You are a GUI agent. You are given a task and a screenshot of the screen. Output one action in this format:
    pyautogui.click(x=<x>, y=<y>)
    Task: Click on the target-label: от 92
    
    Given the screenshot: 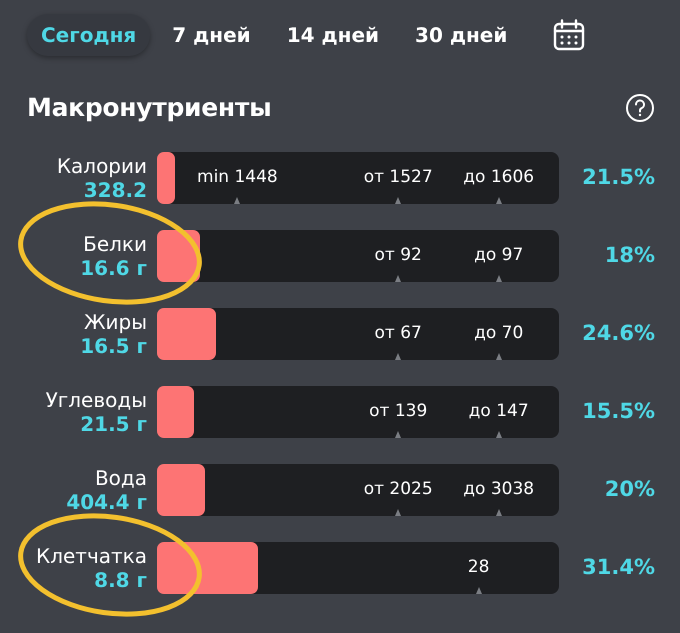 What is the action you would take?
    pyautogui.click(x=398, y=255)
    